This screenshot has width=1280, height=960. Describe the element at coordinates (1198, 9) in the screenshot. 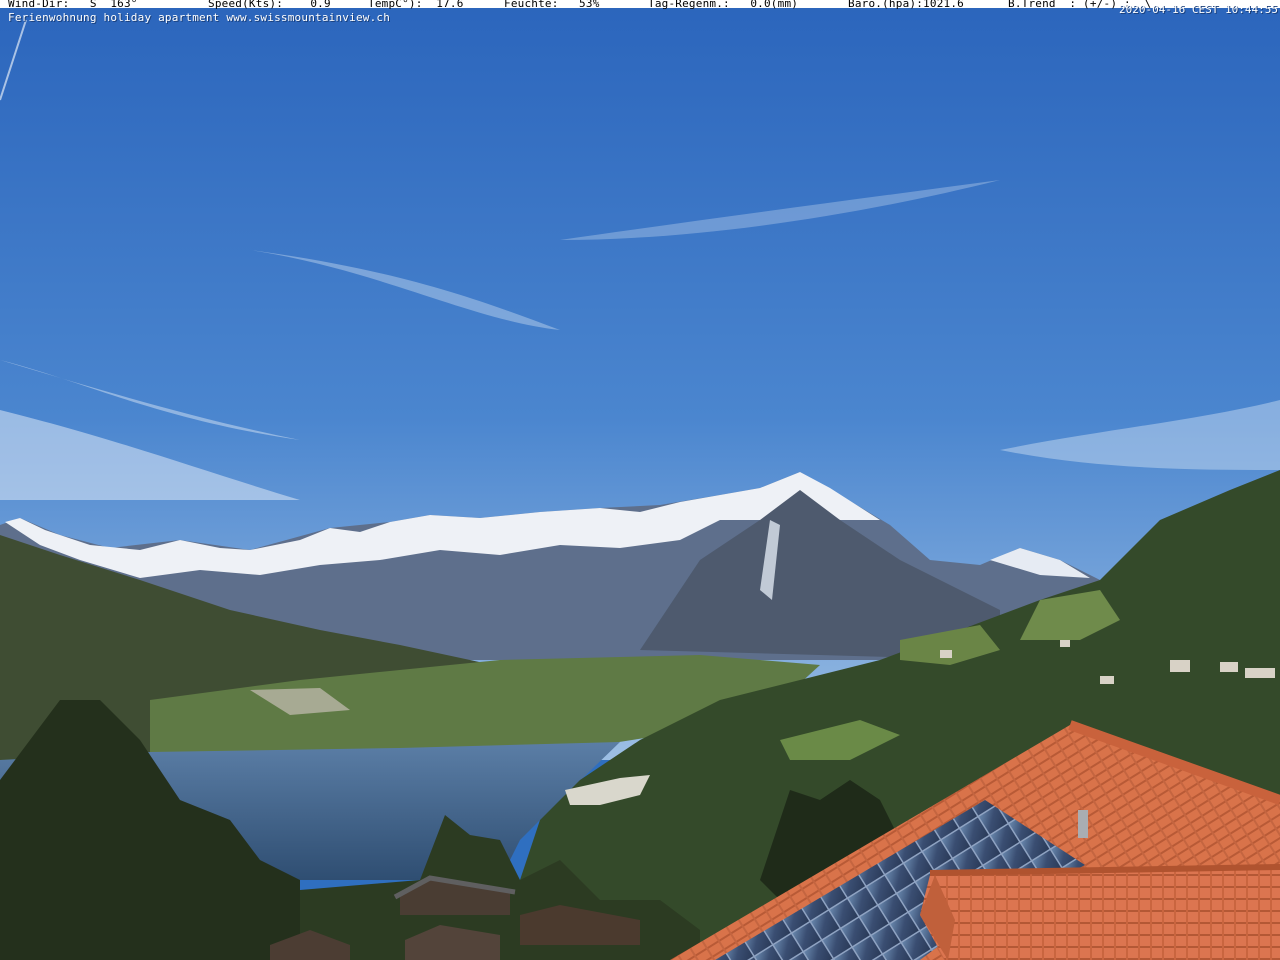

I see `timestamp: 2020-04-16 CEST 10:44:55` at that location.